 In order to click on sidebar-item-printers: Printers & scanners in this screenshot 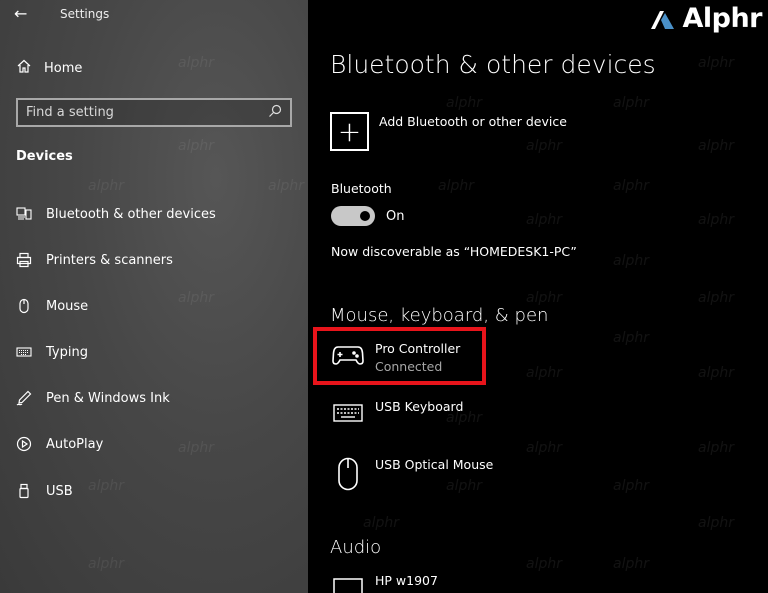, I will do `click(93, 260)`.